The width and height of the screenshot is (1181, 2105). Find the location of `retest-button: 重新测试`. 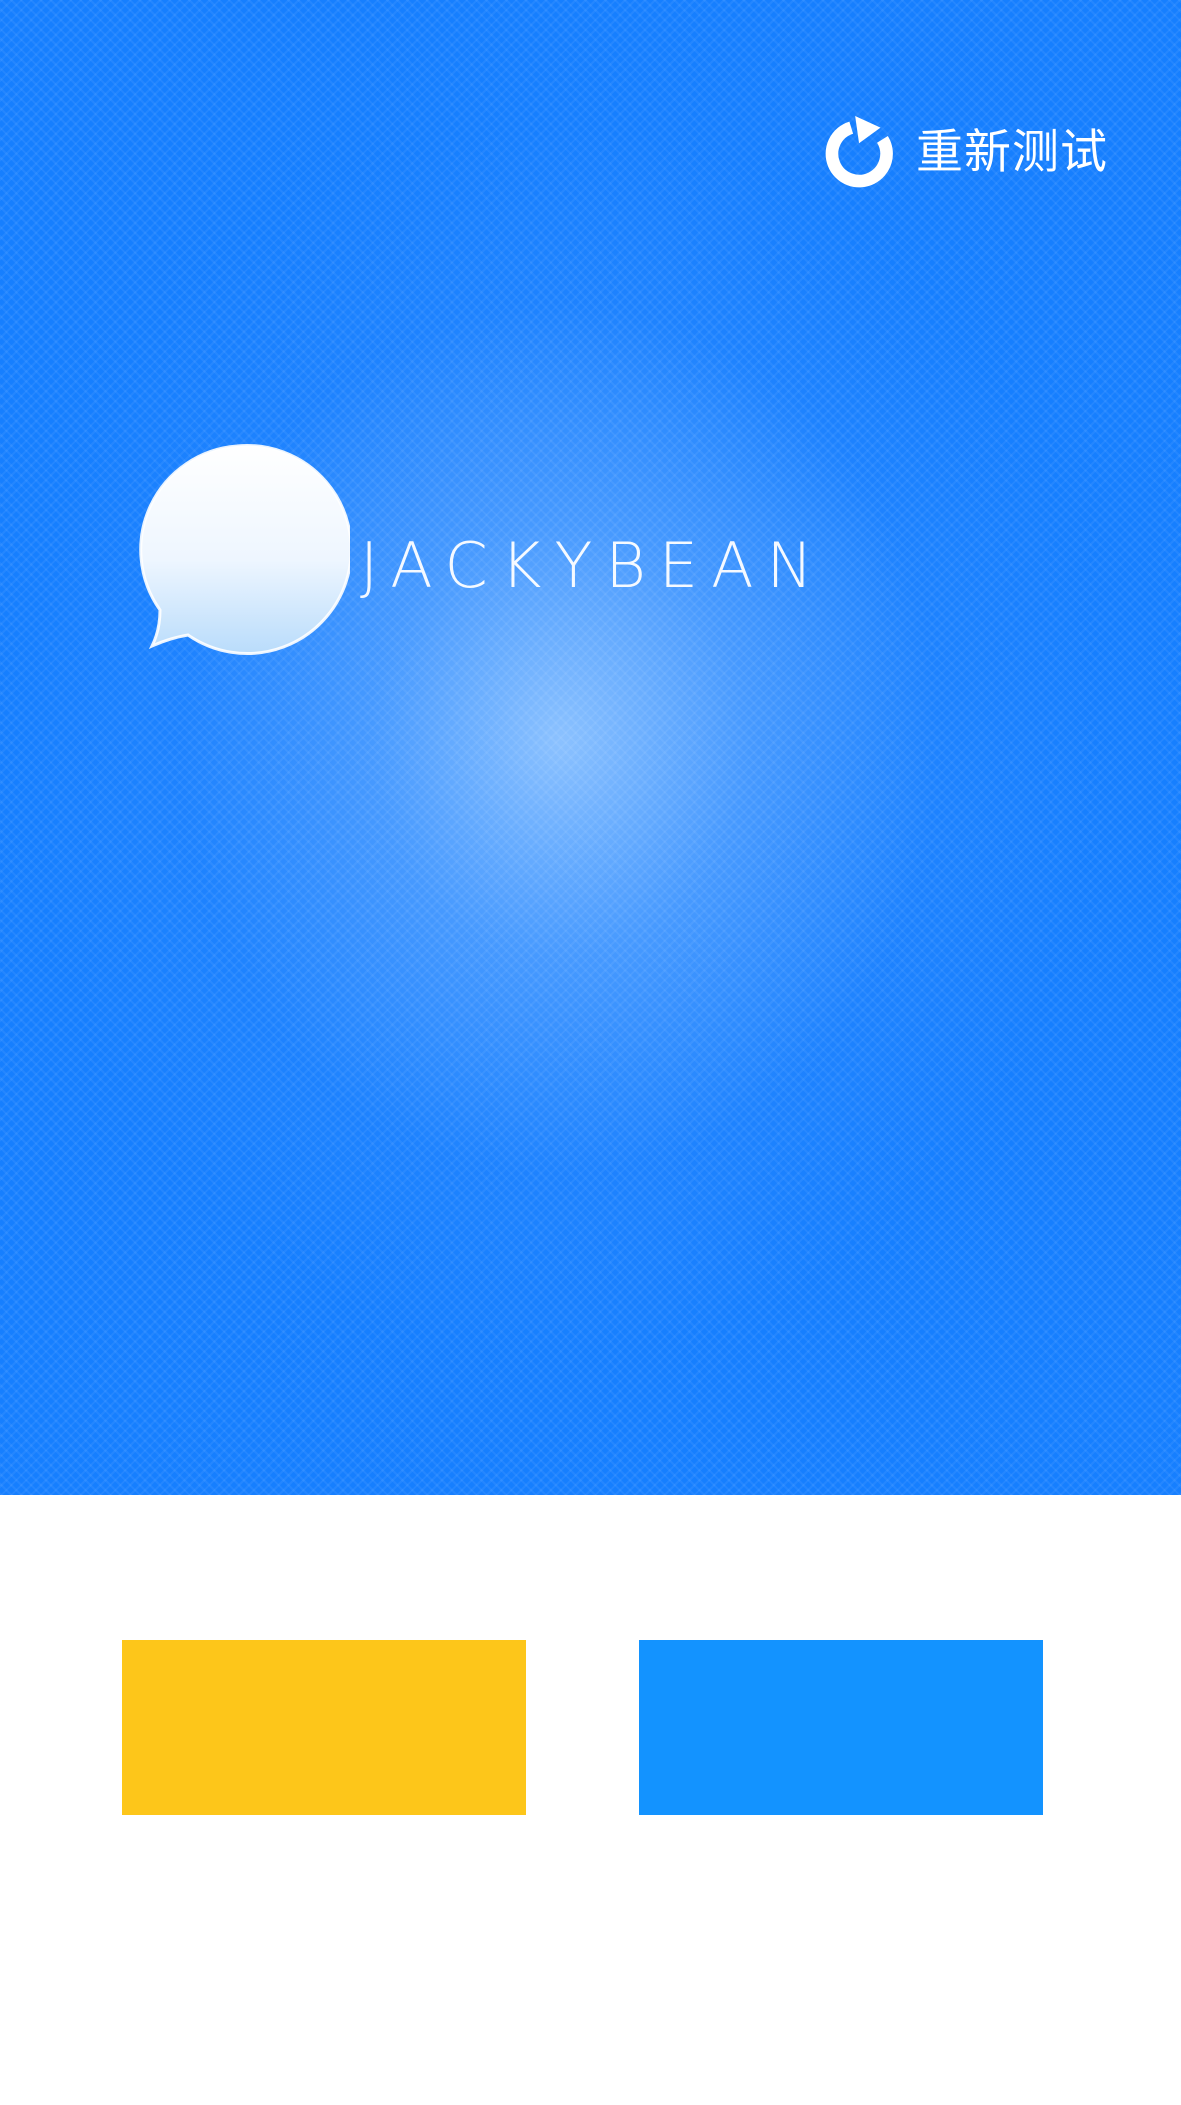

retest-button: 重新测试 is located at coordinates (965, 152).